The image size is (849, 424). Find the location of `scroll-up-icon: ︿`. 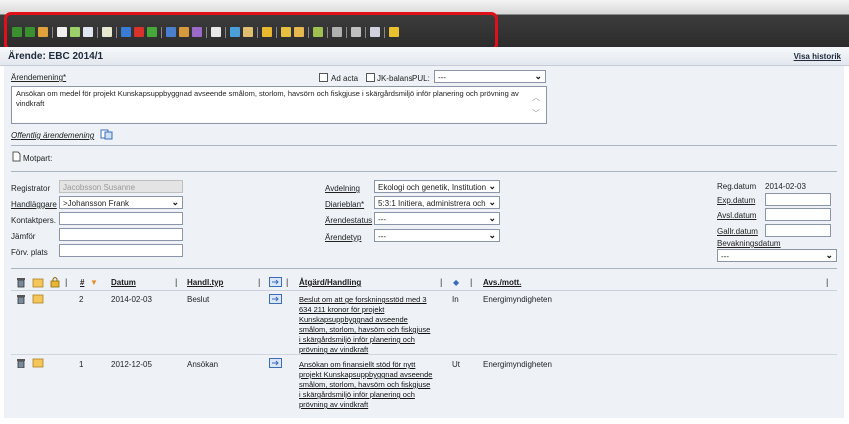

scroll-up-icon: ︿ is located at coordinates (536, 98).